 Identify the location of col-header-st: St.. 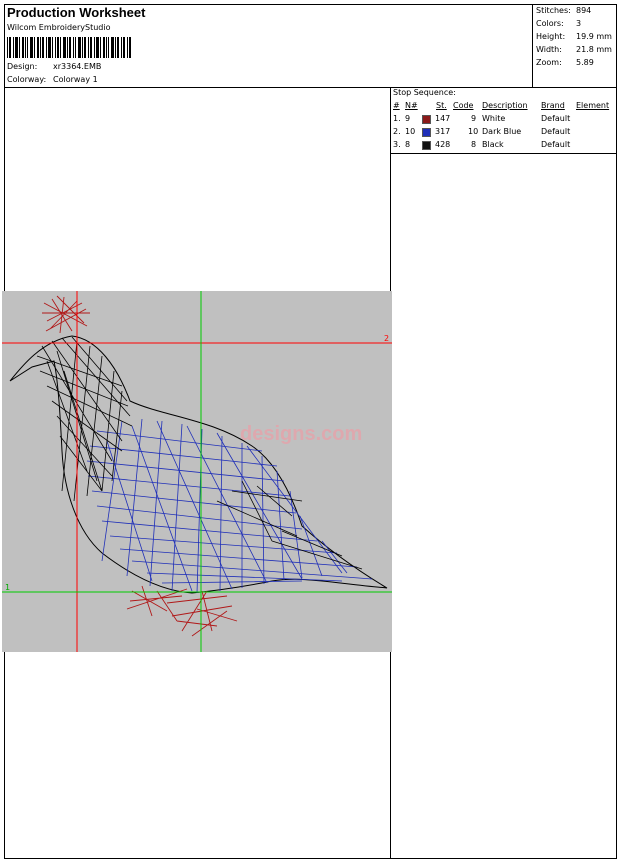
(441, 105).